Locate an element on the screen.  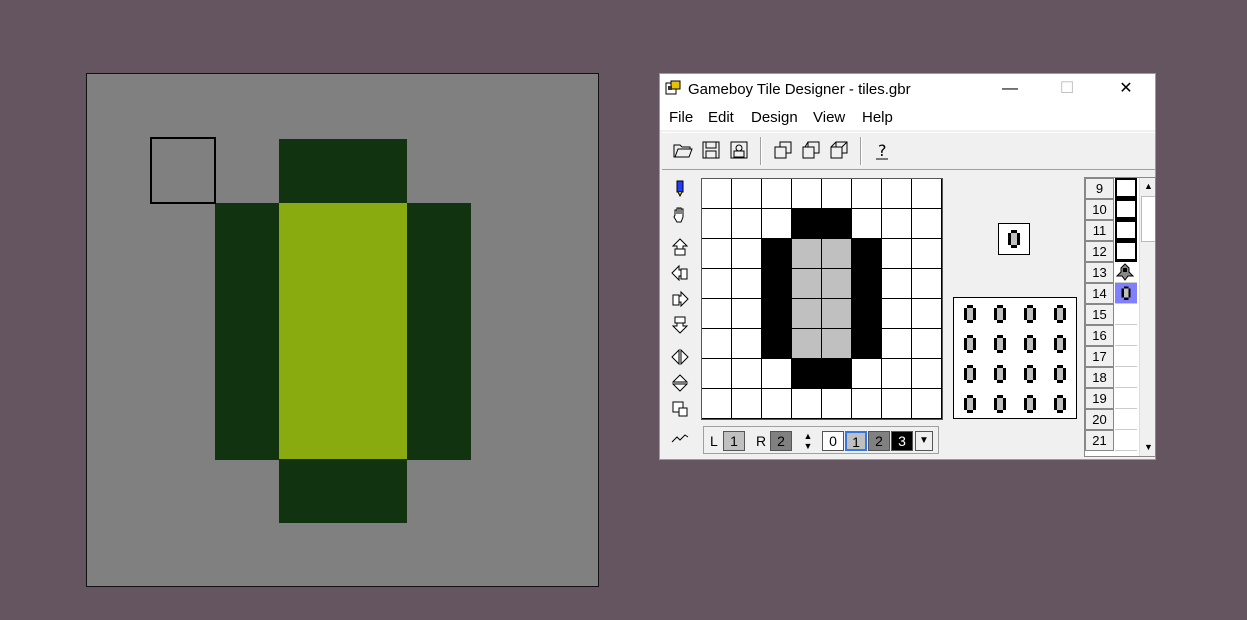
tile-list-row: 14 is located at coordinates (1112, 293).